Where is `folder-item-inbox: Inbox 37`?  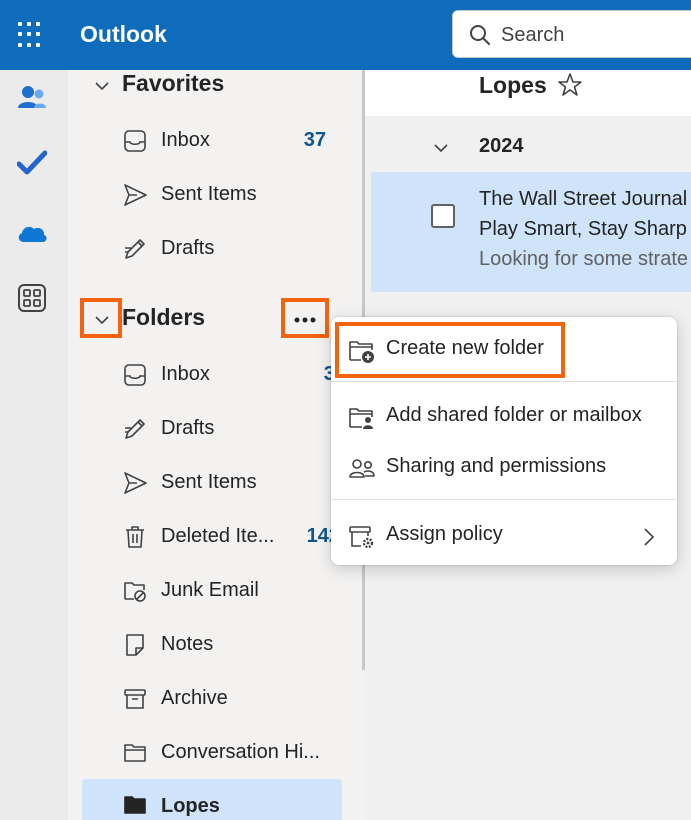 folder-item-inbox: Inbox 37 is located at coordinates (214, 375).